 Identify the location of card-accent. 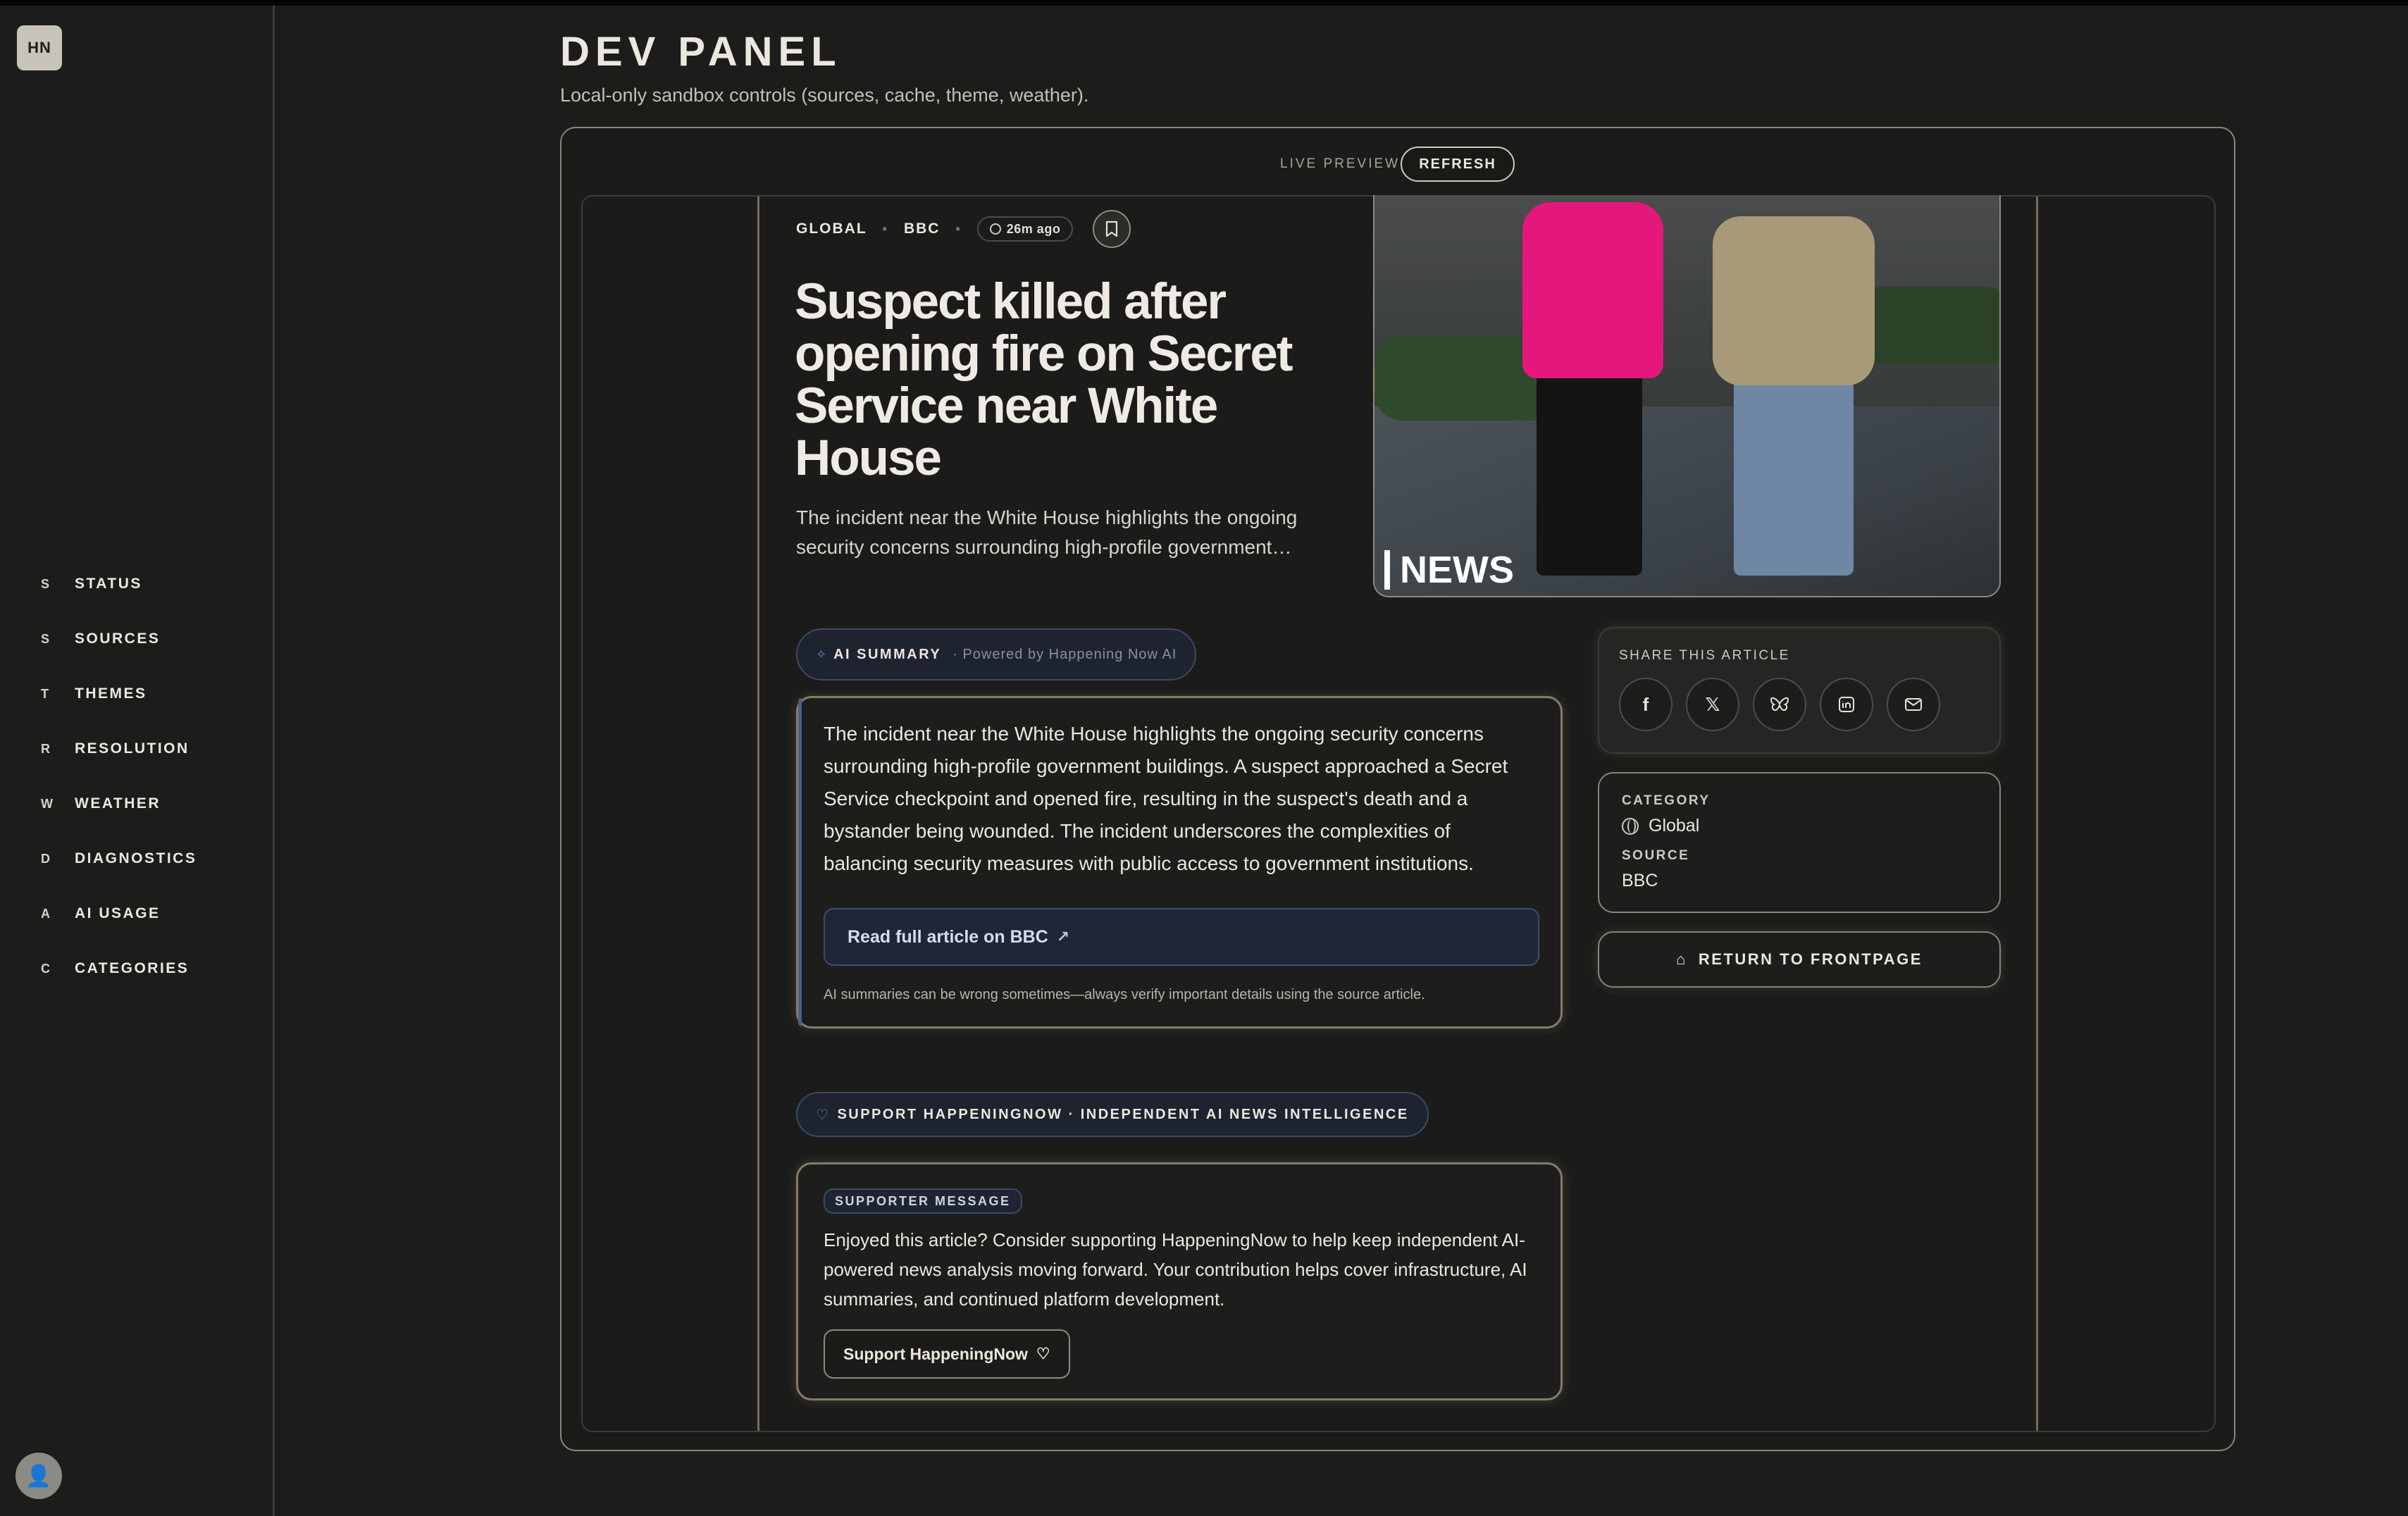
(800, 862).